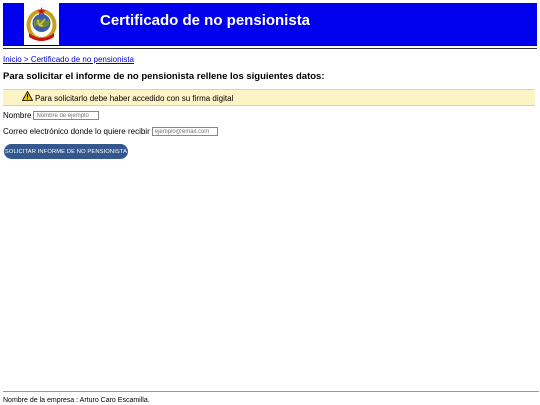 The height and width of the screenshot is (405, 540). What do you see at coordinates (27, 98) in the screenshot?
I see `warning-icon` at bounding box center [27, 98].